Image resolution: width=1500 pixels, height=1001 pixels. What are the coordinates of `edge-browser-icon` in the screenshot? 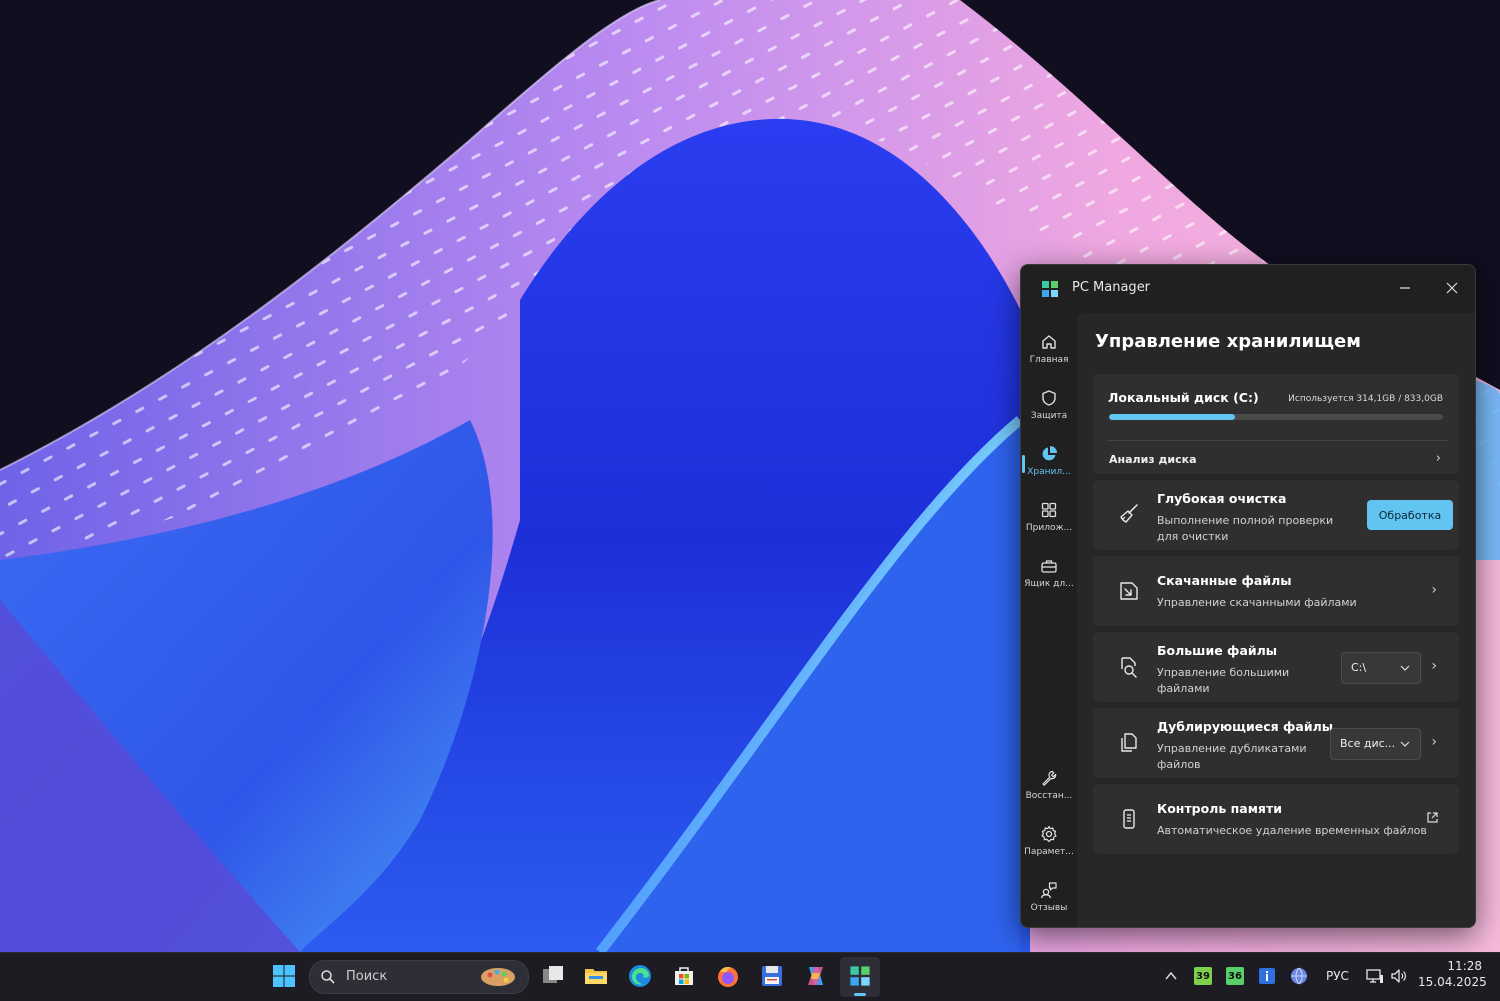 It's located at (640, 976).